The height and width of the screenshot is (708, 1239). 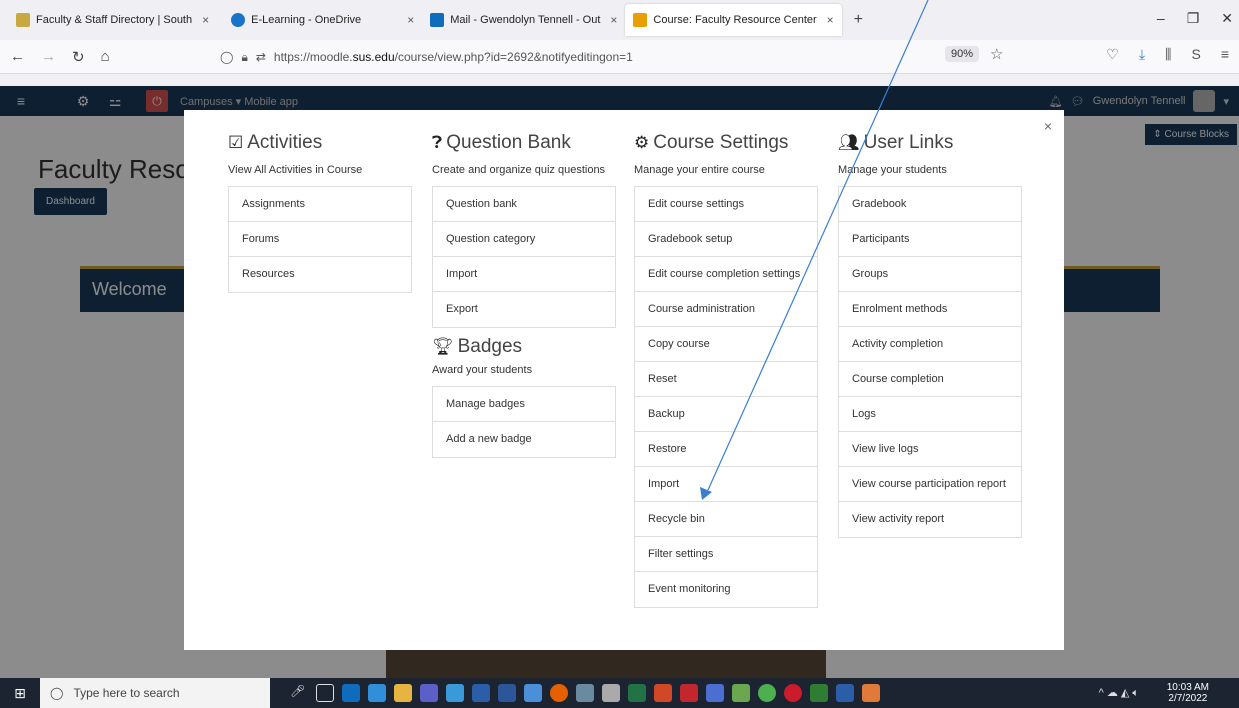 What do you see at coordinates (858, 20) in the screenshot?
I see `new-tab-button: +` at bounding box center [858, 20].